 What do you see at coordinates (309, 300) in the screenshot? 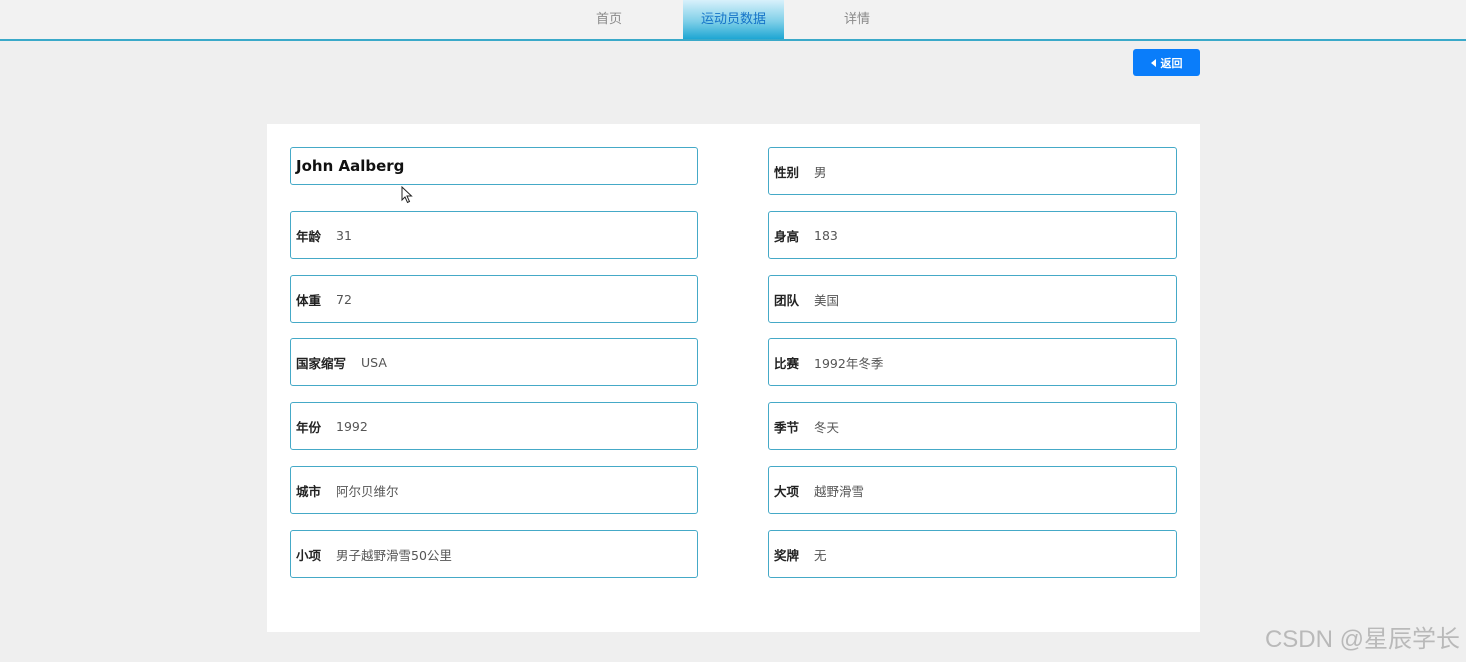
I see `weight-label: 体重` at bounding box center [309, 300].